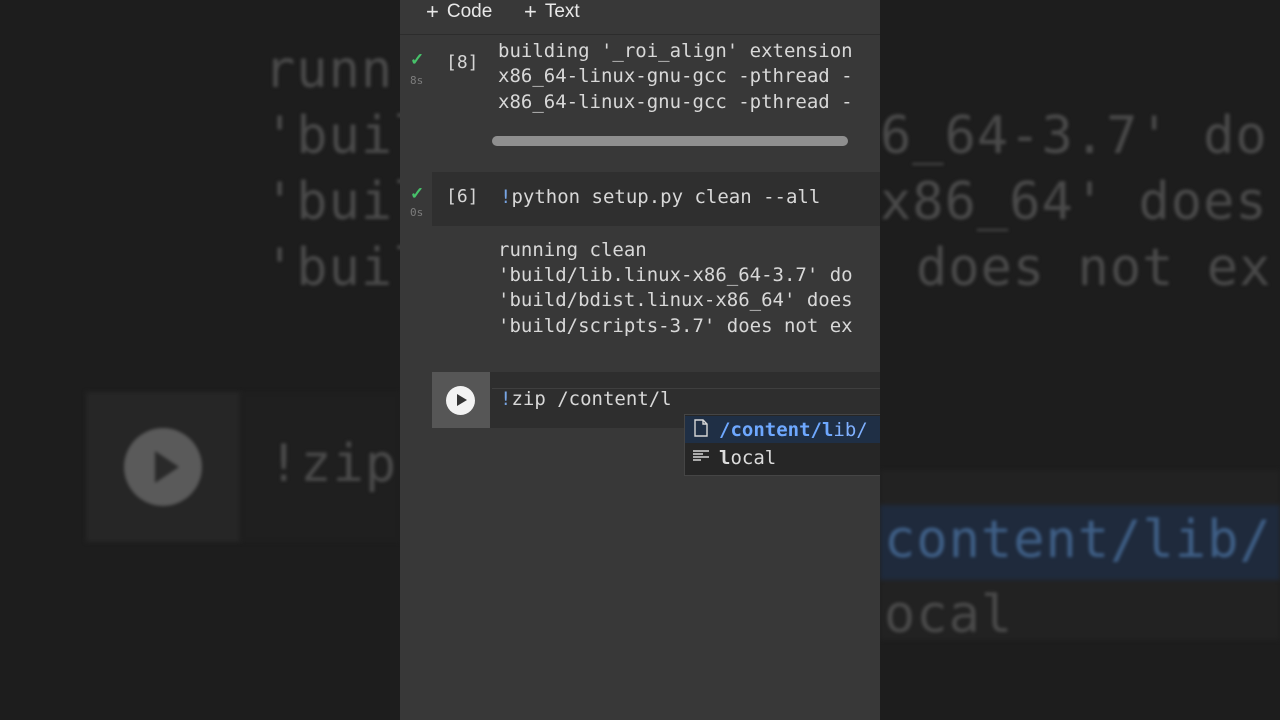 The image size is (1280, 720). What do you see at coordinates (572, 250) in the screenshot?
I see `output-line: running clean` at bounding box center [572, 250].